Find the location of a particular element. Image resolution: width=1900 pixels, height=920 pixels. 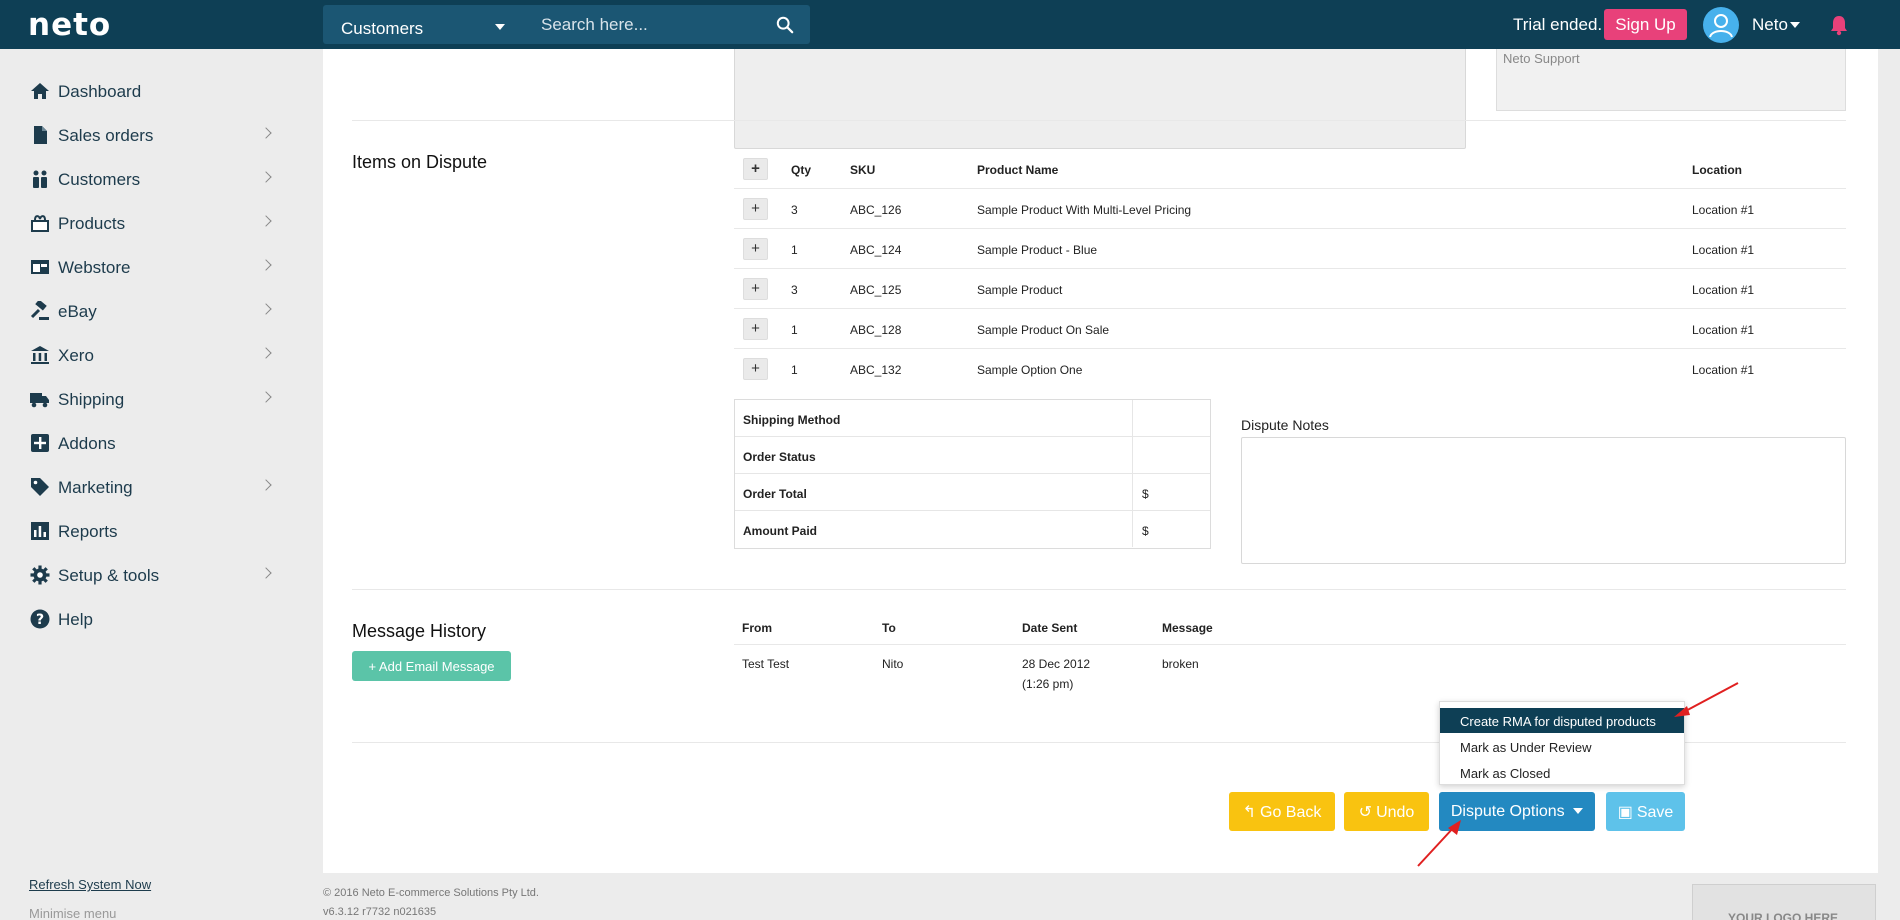

sidebar-item-label: Sales orders is located at coordinates (106, 135).